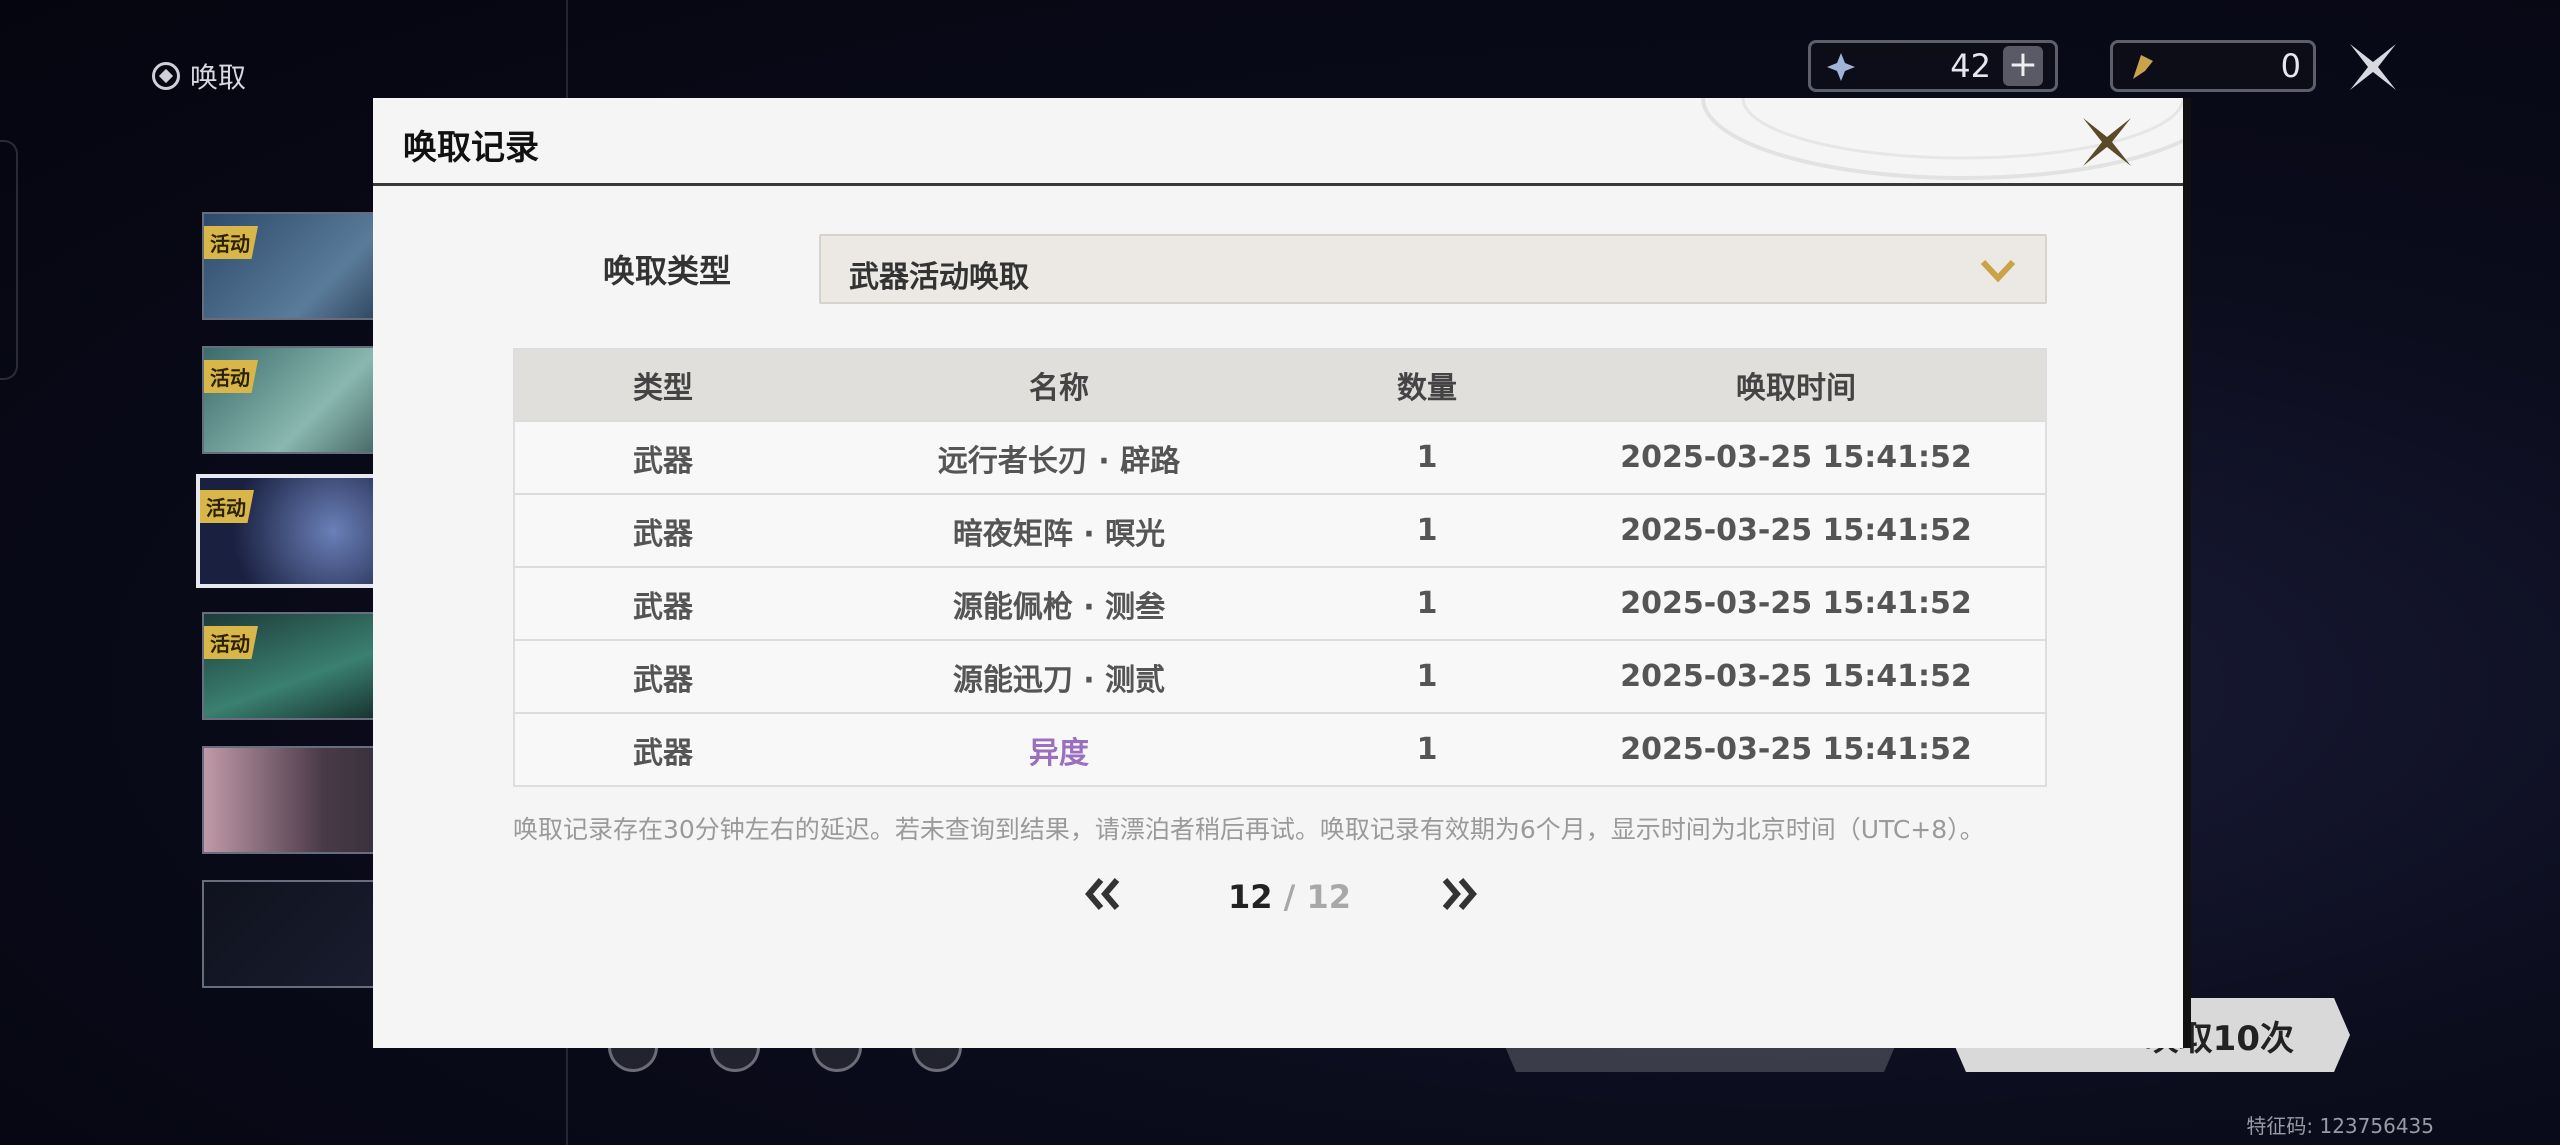 This screenshot has width=2560, height=1145. I want to click on pagination: 12 / 12, so click(1278, 898).